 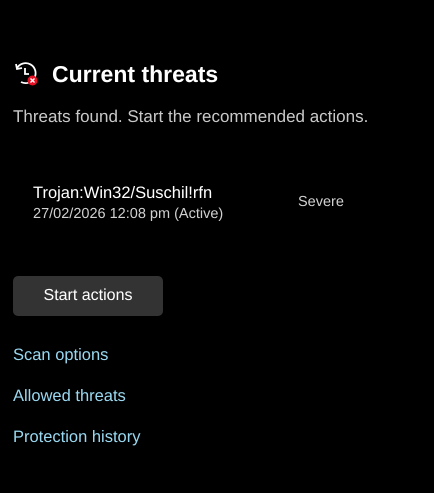 What do you see at coordinates (321, 202) in the screenshot?
I see `threat-severity: Severe` at bounding box center [321, 202].